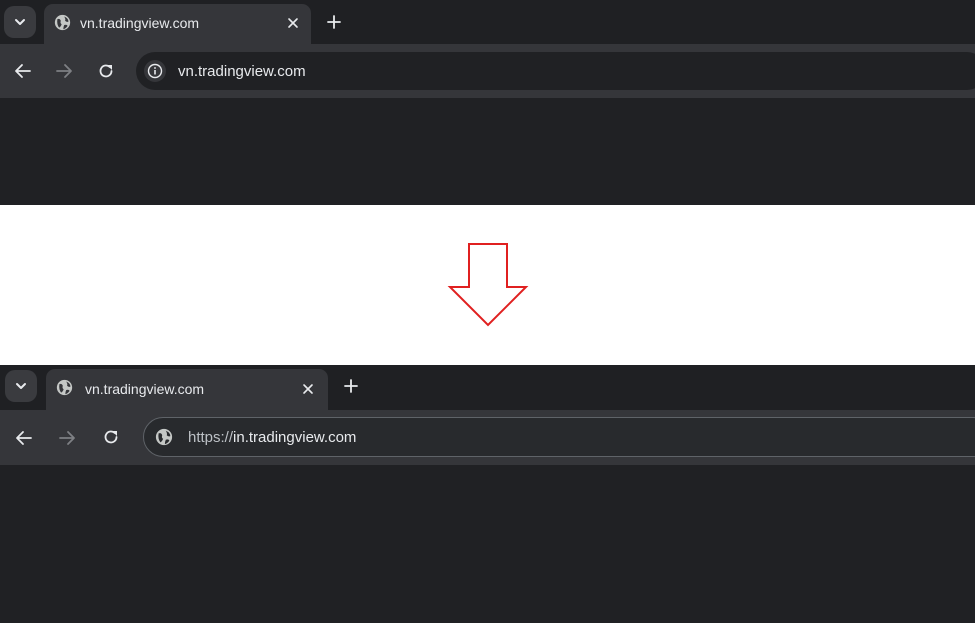 The image size is (975, 623). What do you see at coordinates (559, 437) in the screenshot?
I see `address-bar: https://in.tradingview.com` at bounding box center [559, 437].